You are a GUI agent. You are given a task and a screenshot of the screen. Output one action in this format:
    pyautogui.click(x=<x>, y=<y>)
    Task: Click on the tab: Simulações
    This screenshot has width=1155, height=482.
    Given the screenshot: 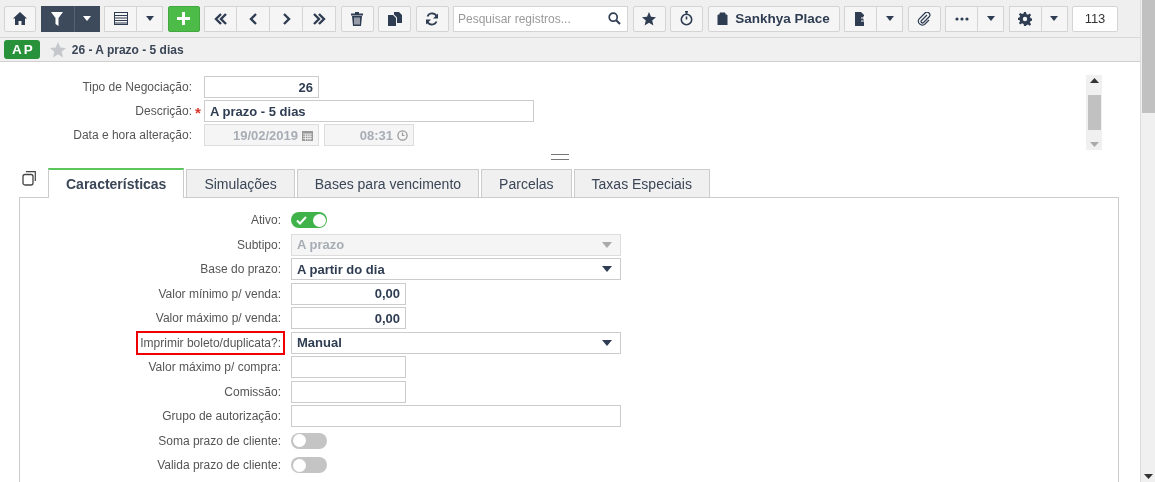 What is the action you would take?
    pyautogui.click(x=240, y=183)
    